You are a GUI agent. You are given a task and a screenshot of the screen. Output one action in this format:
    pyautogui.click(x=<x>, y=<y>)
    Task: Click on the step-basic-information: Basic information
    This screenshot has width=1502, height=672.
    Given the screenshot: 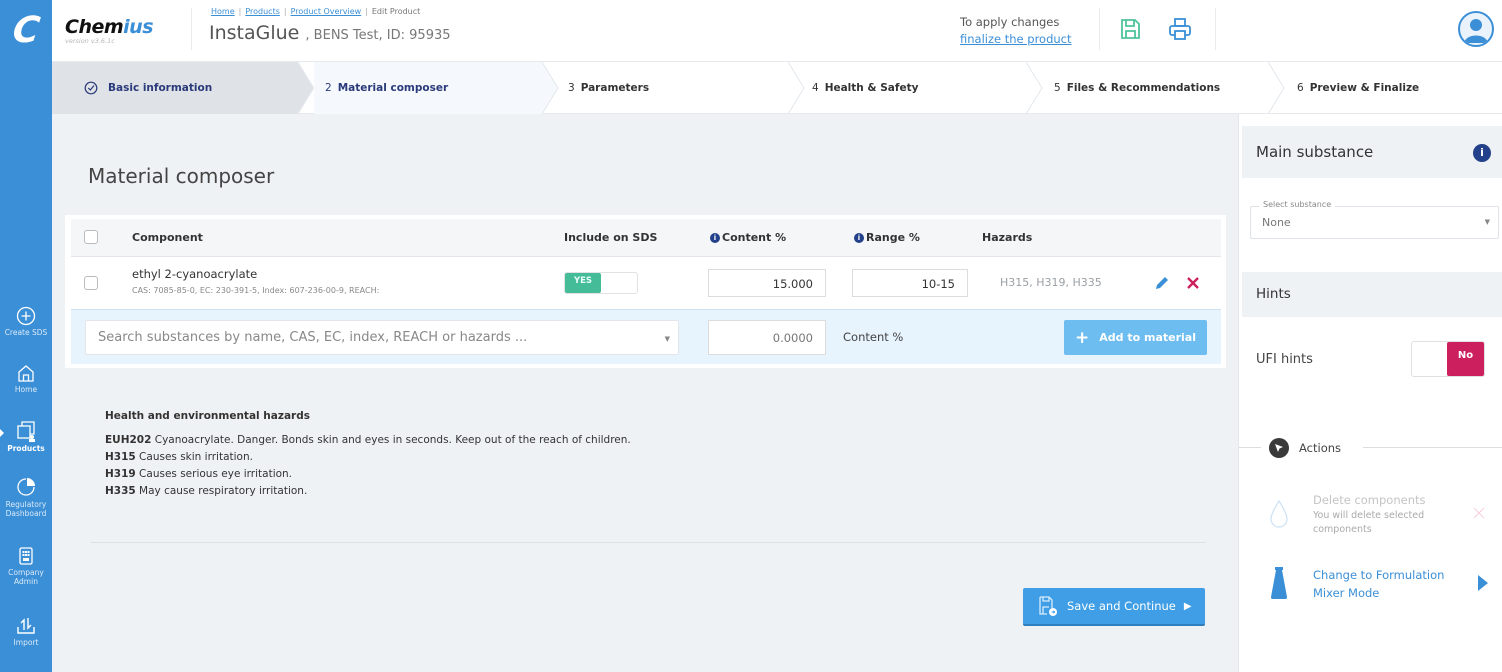 What is the action you would take?
    pyautogui.click(x=175, y=88)
    